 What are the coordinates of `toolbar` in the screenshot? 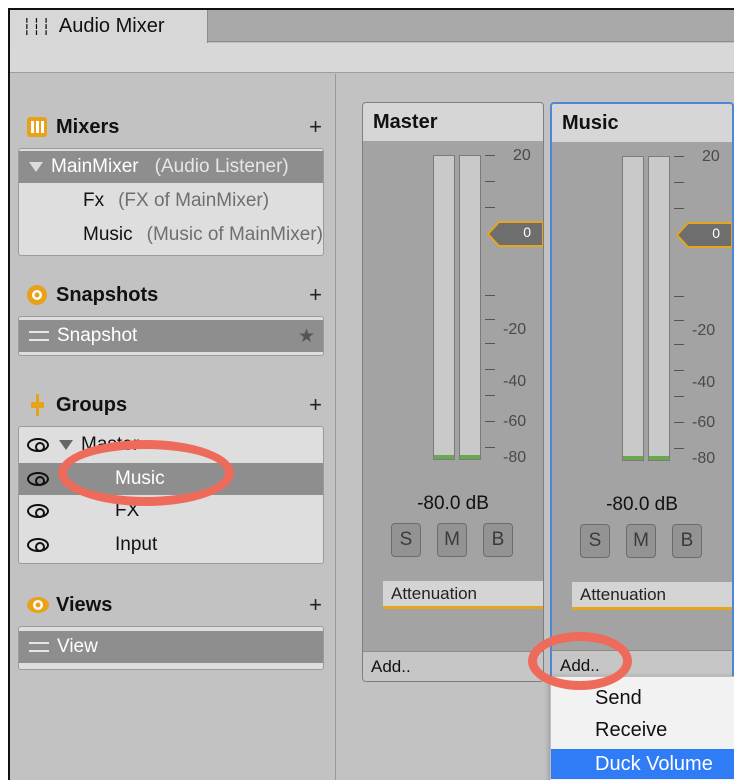 It's located at (372, 58).